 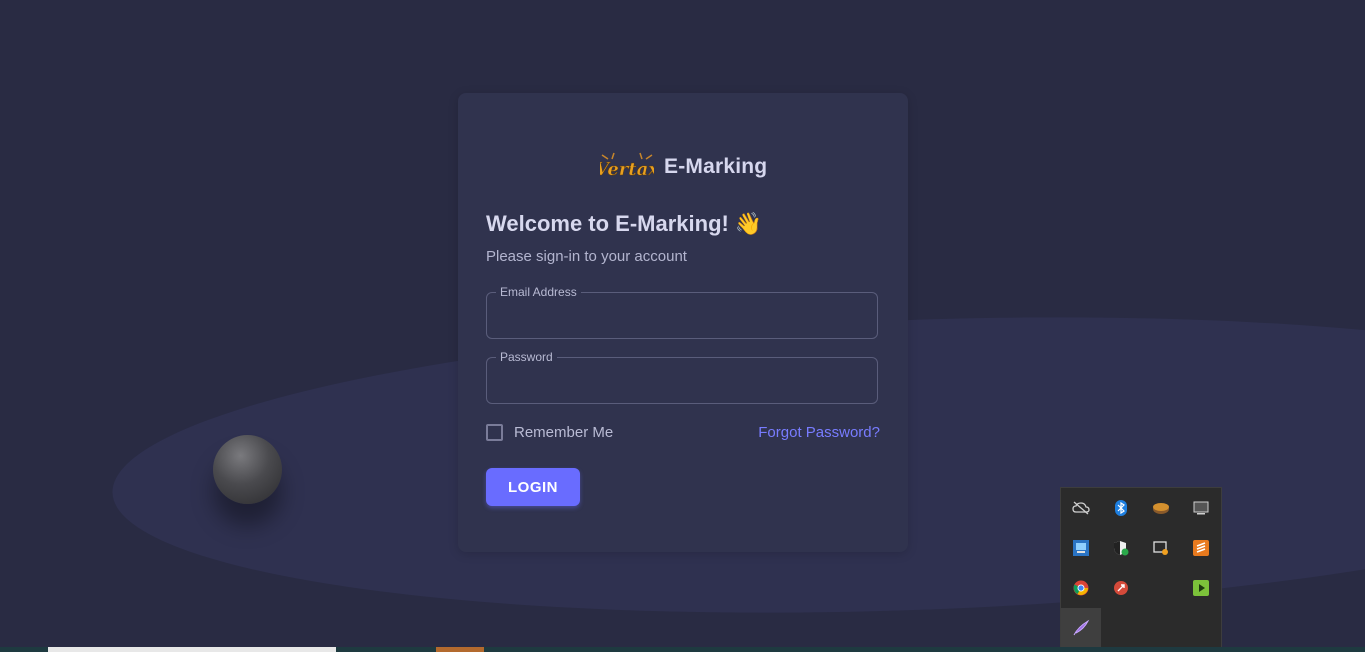 What do you see at coordinates (533, 487) in the screenshot?
I see `login-button: LOGIN` at bounding box center [533, 487].